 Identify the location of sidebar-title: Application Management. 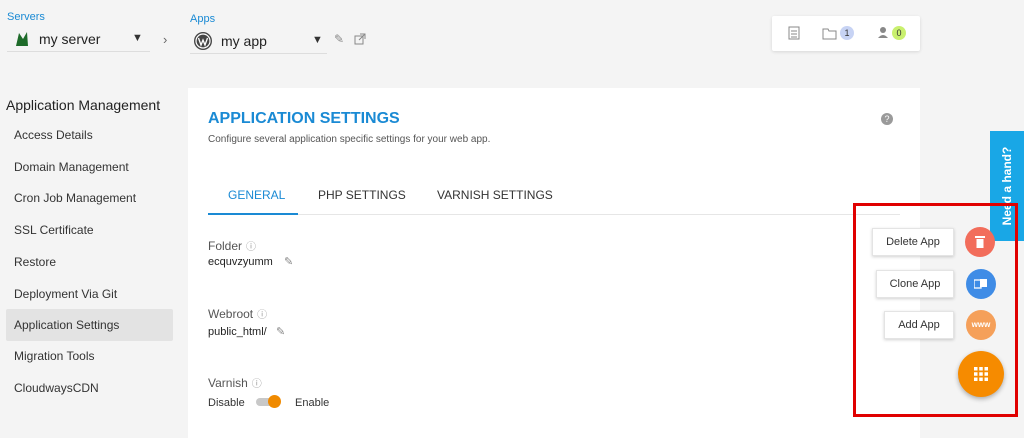
(83, 105).